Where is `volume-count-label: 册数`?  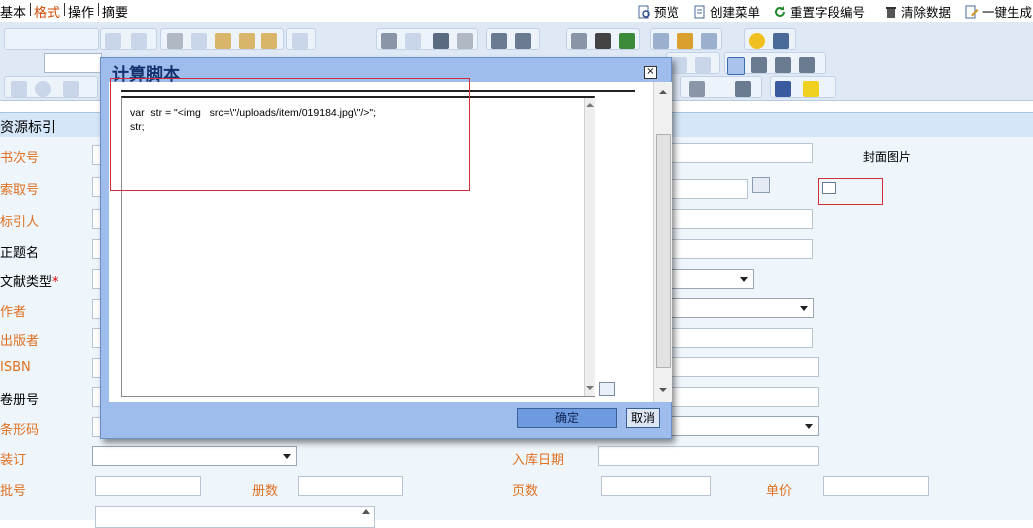
volume-count-label: 册数 is located at coordinates (265, 491).